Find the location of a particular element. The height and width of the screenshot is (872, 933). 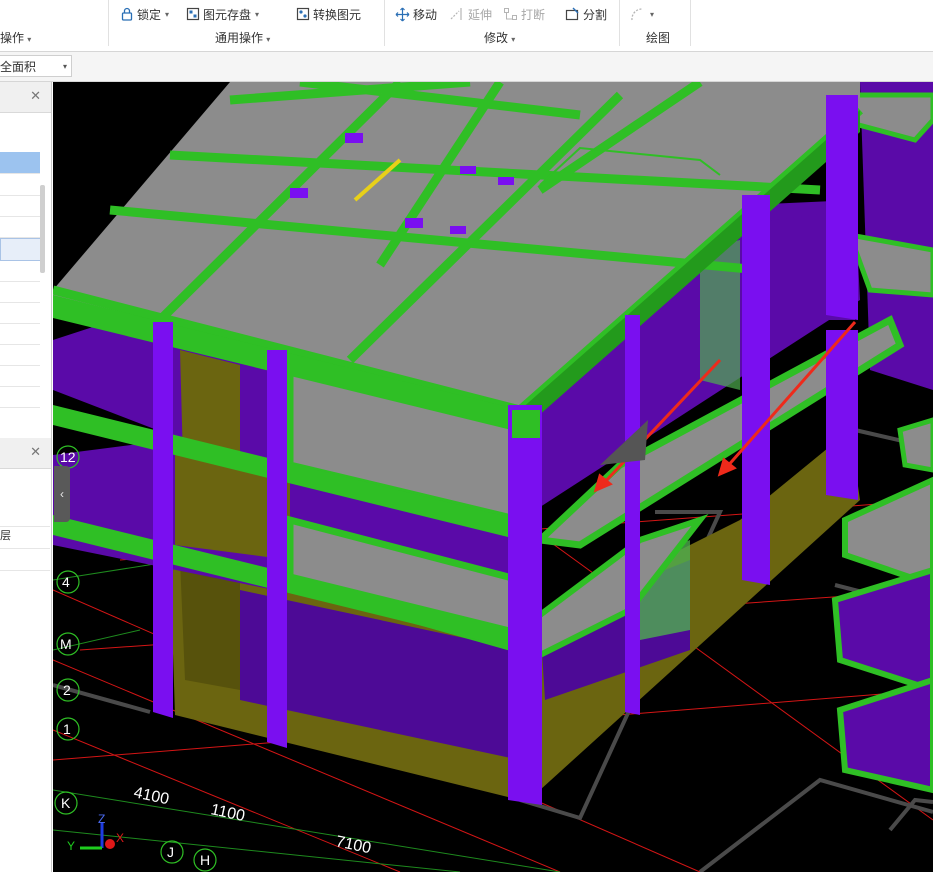

chevron-left-icon: ‹ is located at coordinates (62, 494).